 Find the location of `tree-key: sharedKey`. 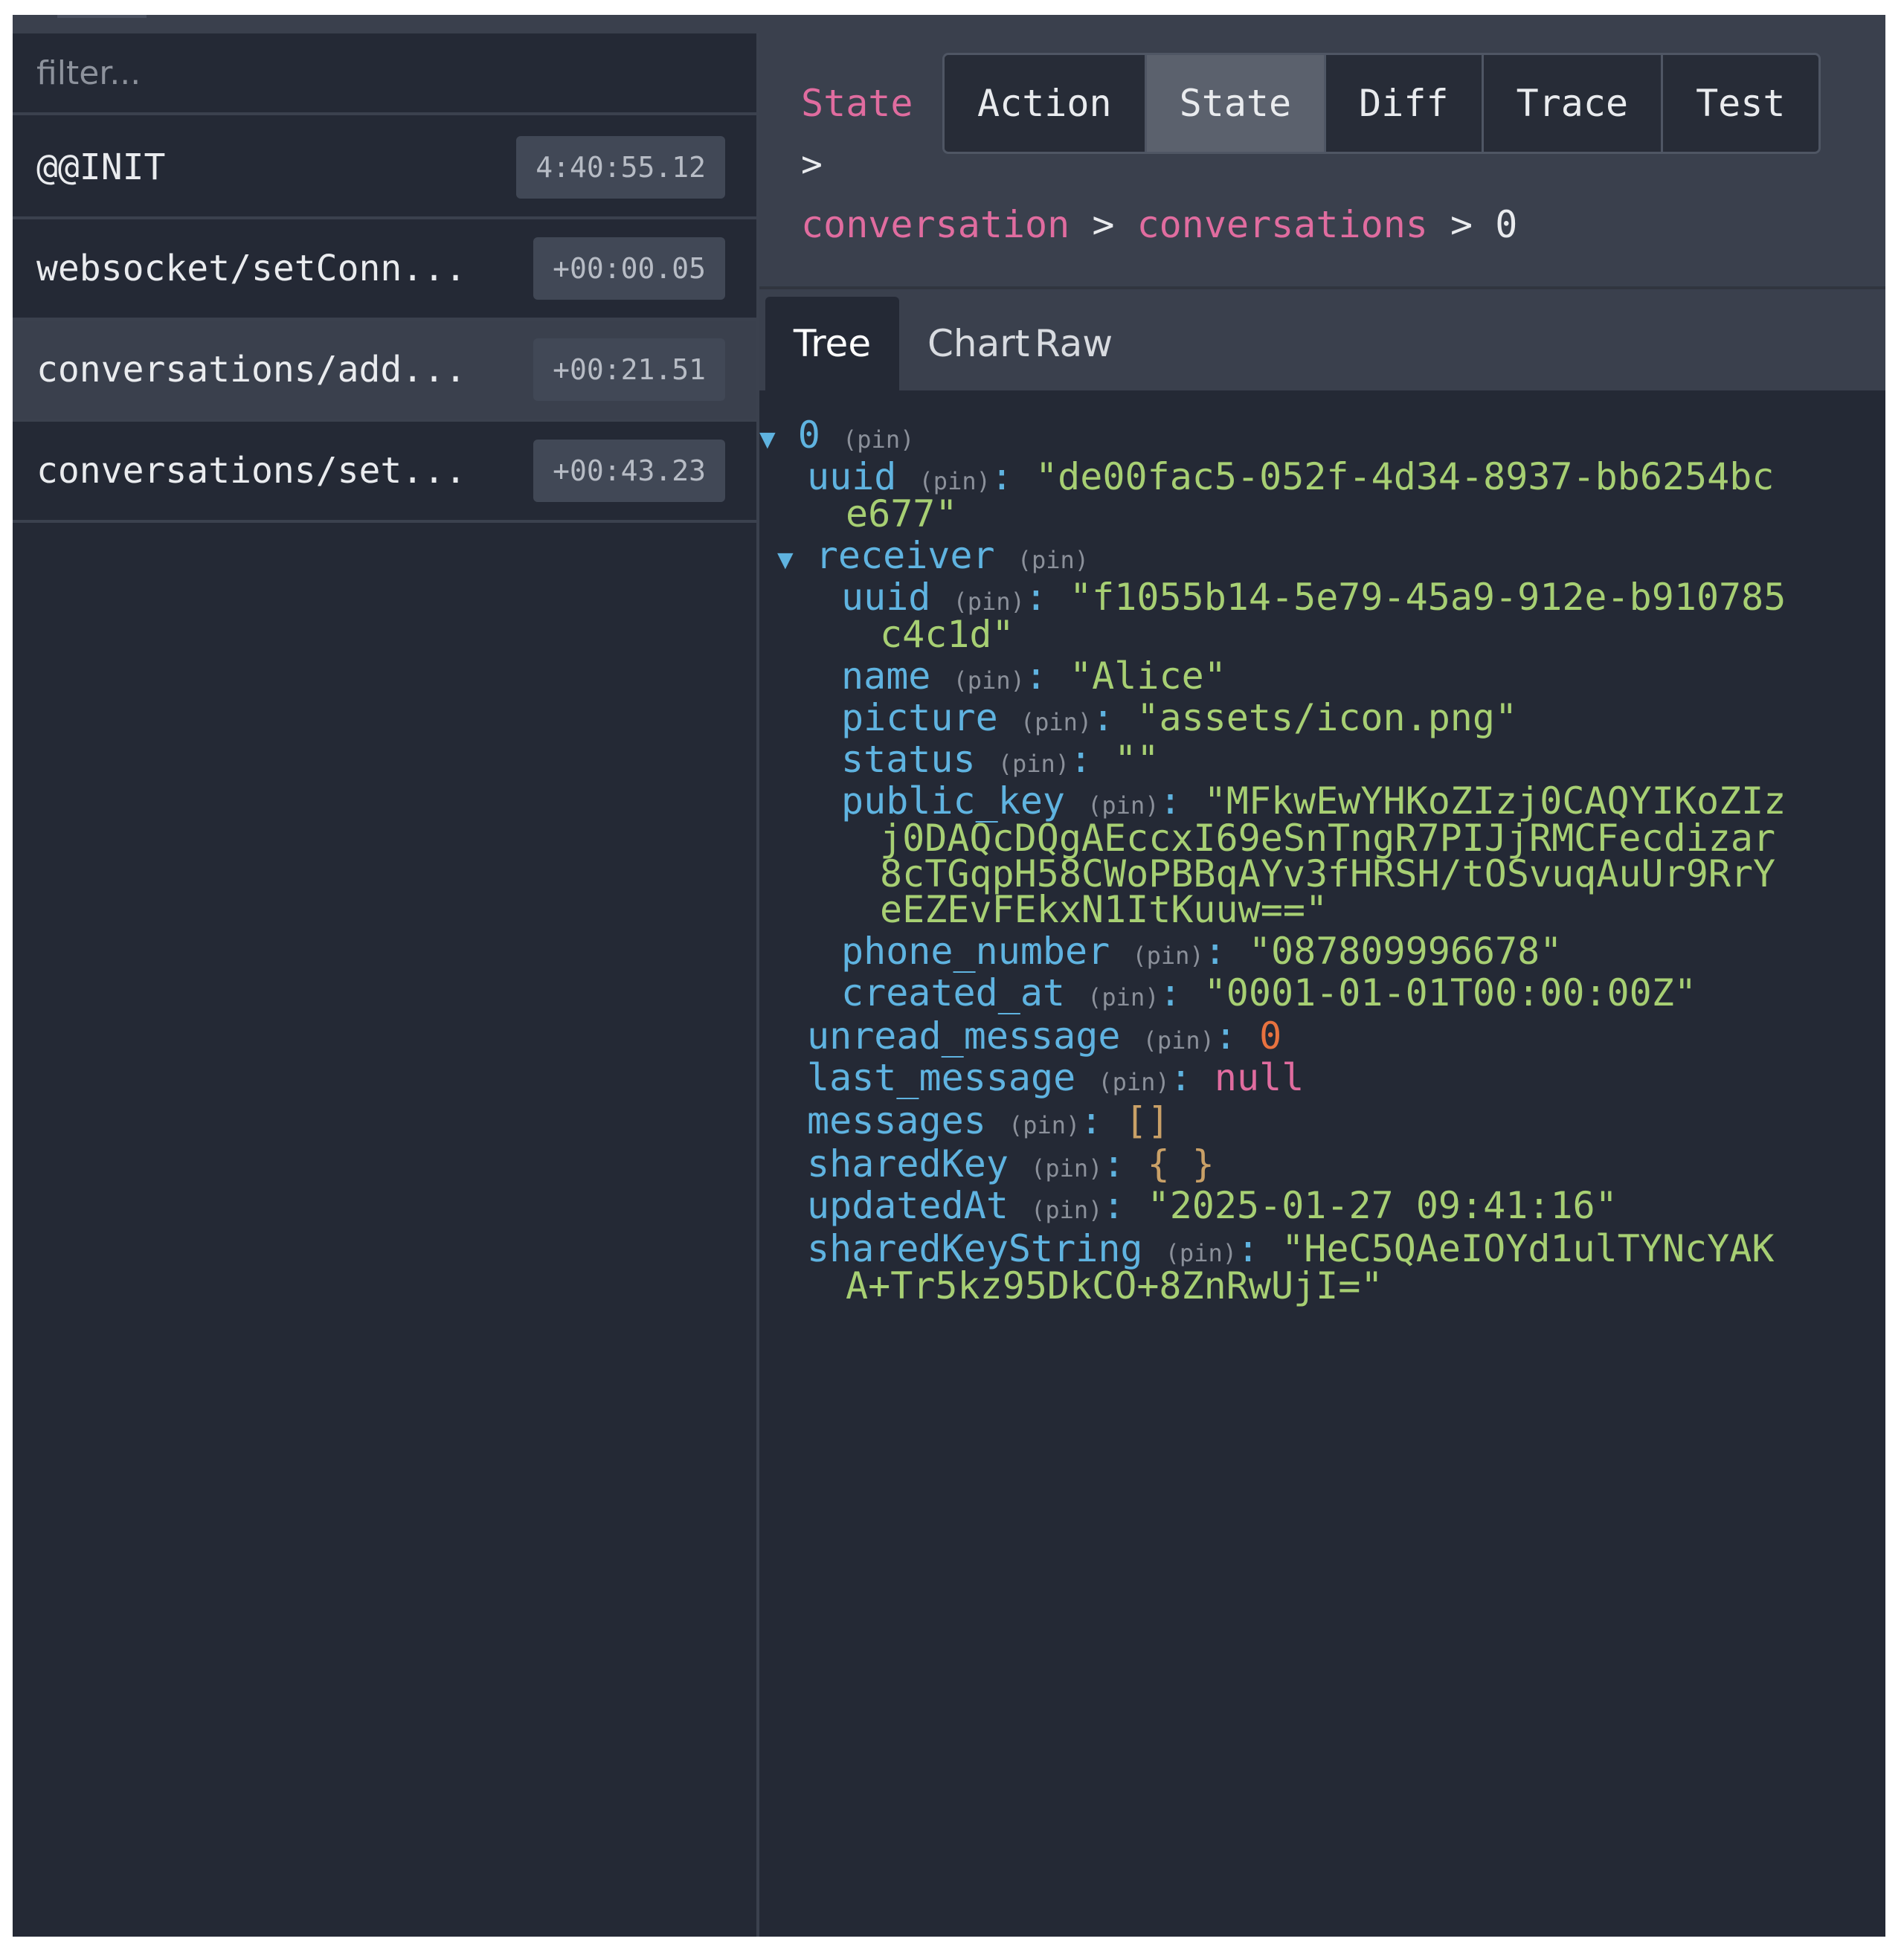

tree-key: sharedKey is located at coordinates (908, 1164).